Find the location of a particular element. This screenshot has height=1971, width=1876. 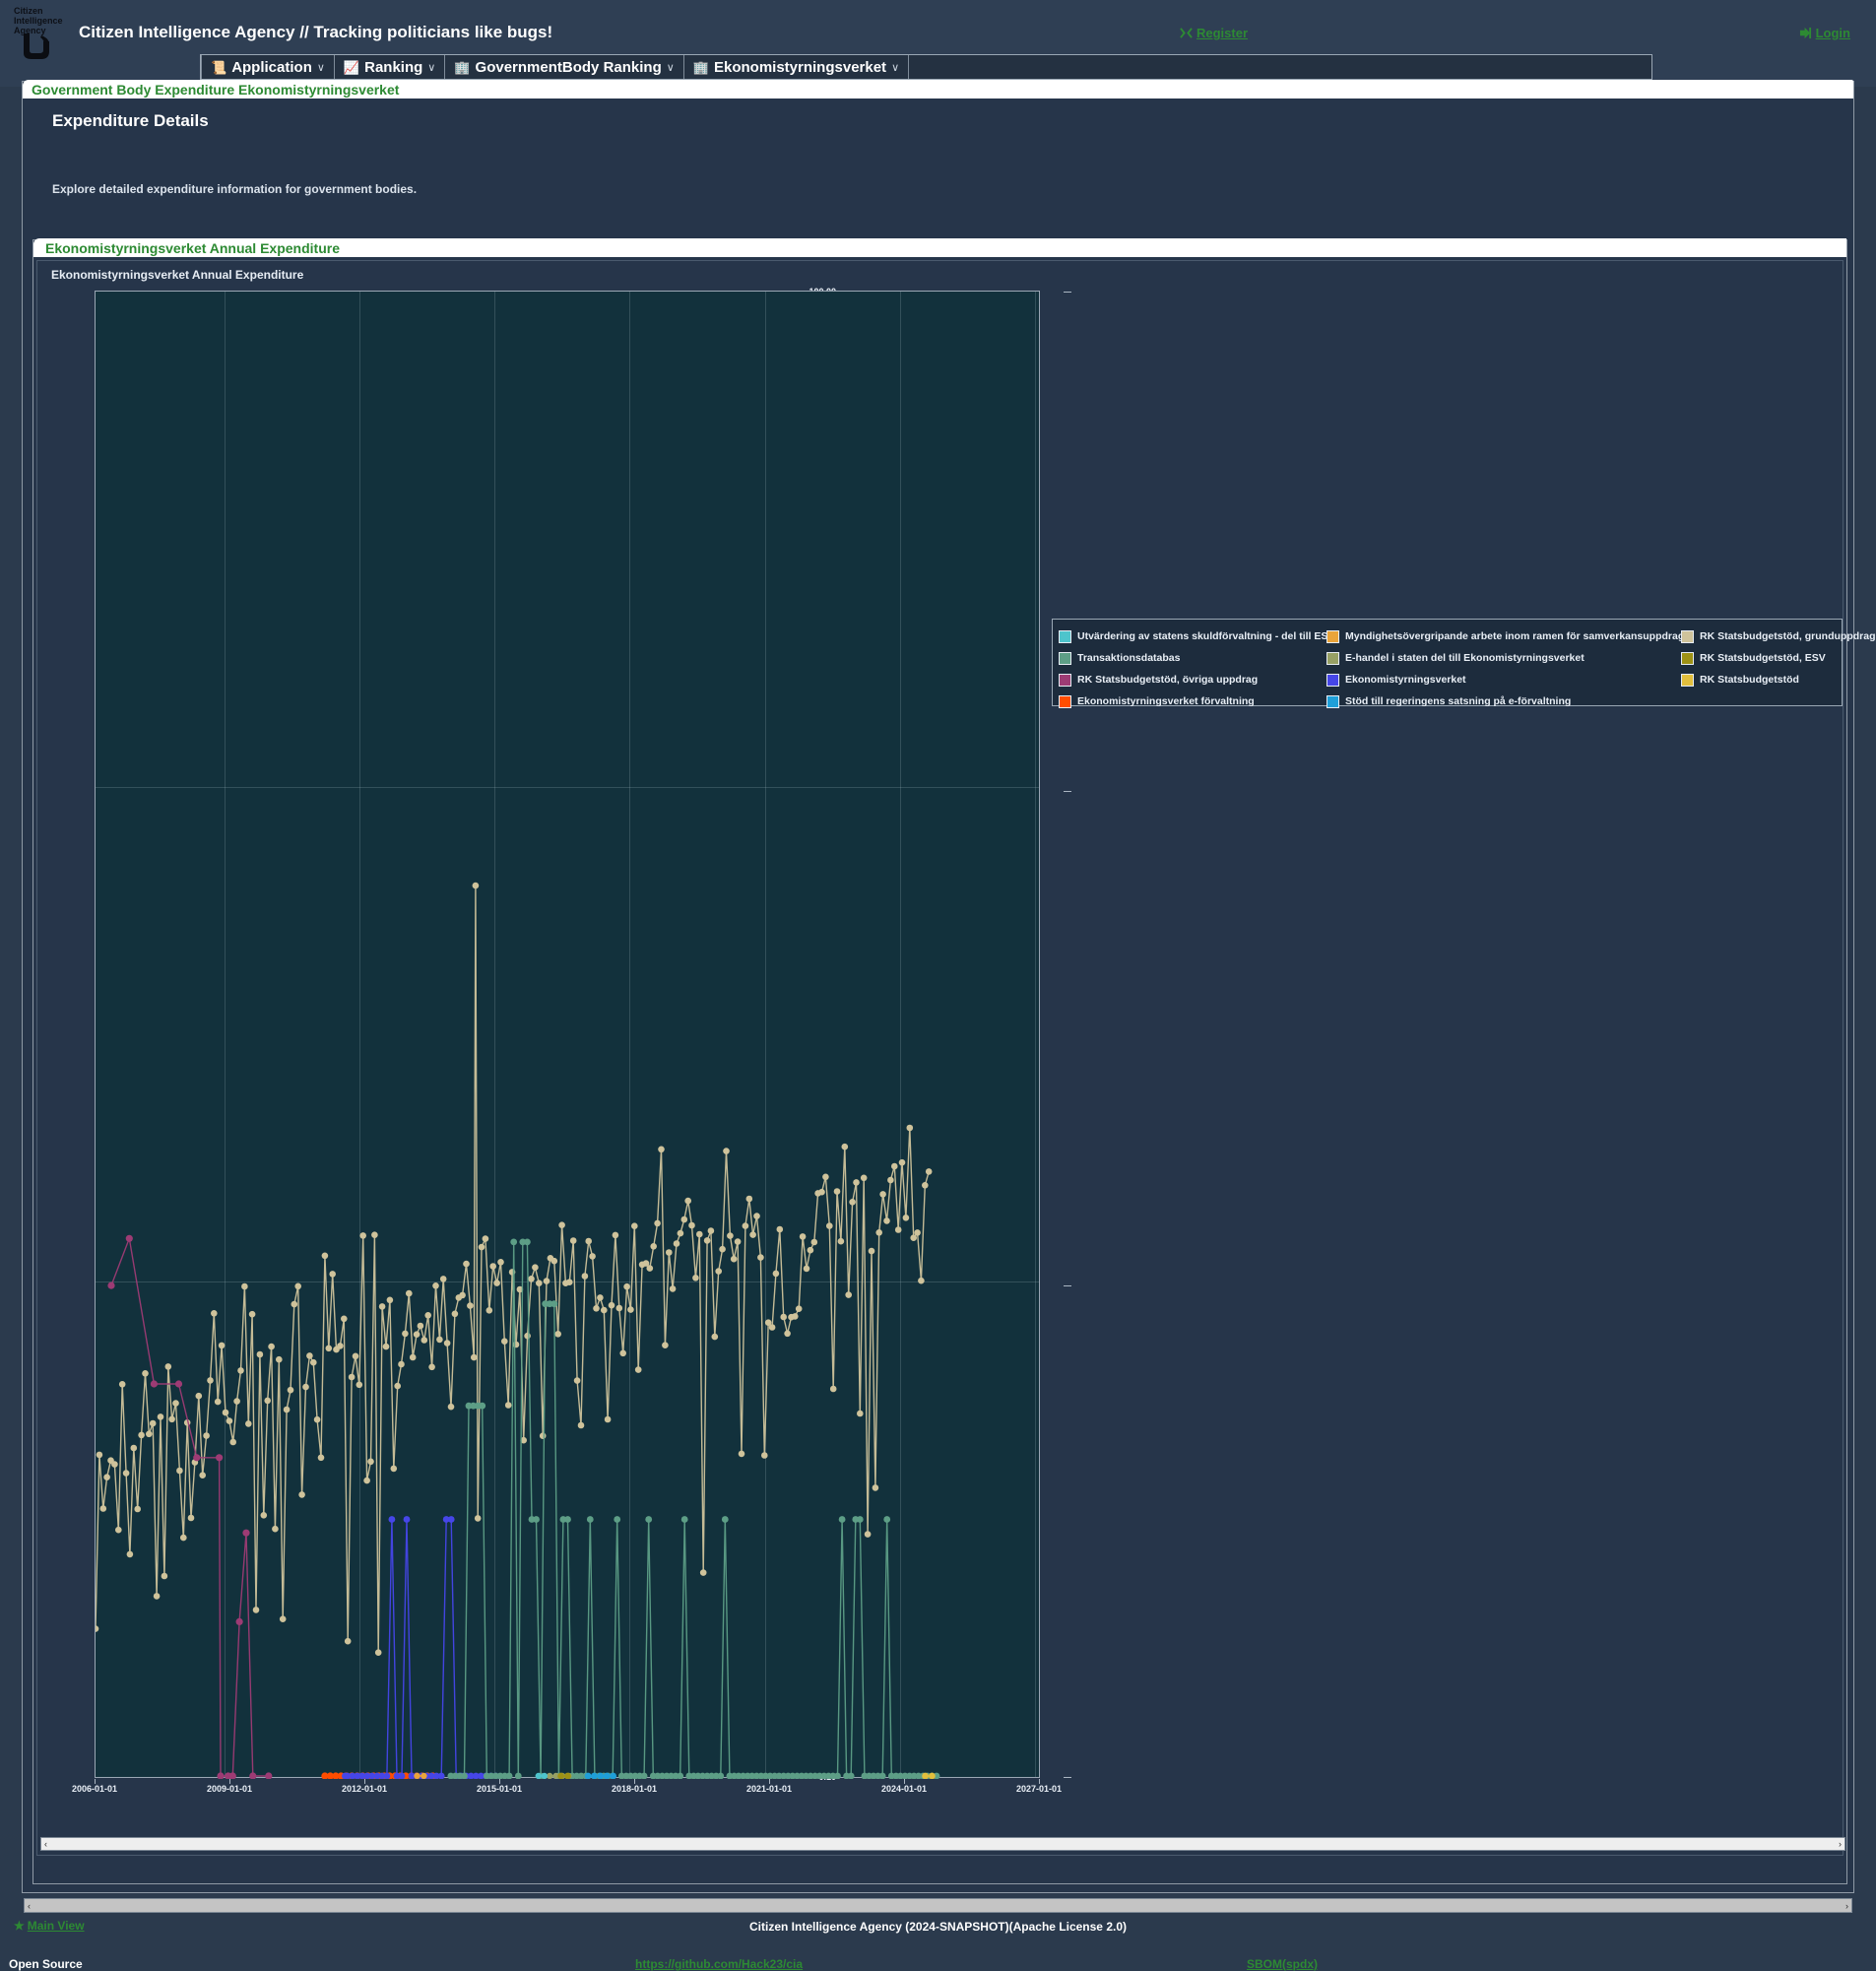

sbom-link: SBOM(spdx) is located at coordinates (1283, 1964).